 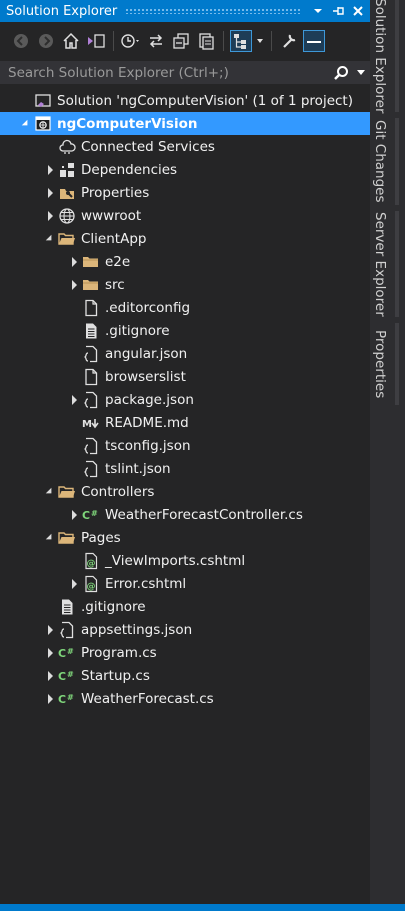 What do you see at coordinates (380, 264) in the screenshot?
I see `side-tab-label: Server Explorer` at bounding box center [380, 264].